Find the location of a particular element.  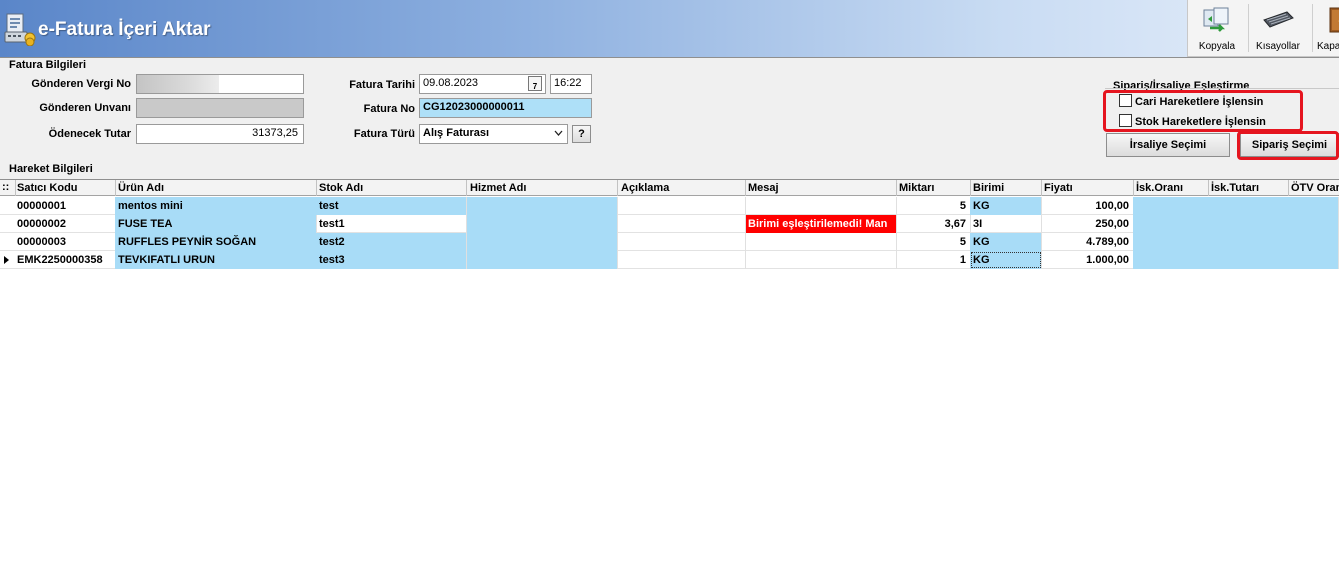

door-exit-icon is located at coordinates (1333, 21).